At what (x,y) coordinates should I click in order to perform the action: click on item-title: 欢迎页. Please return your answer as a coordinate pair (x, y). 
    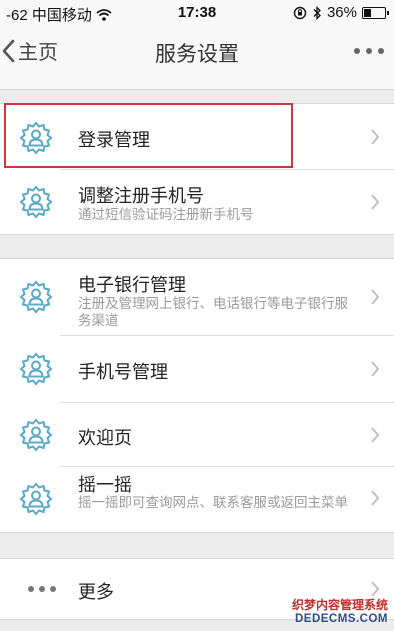
    Looking at the image, I should click on (105, 438).